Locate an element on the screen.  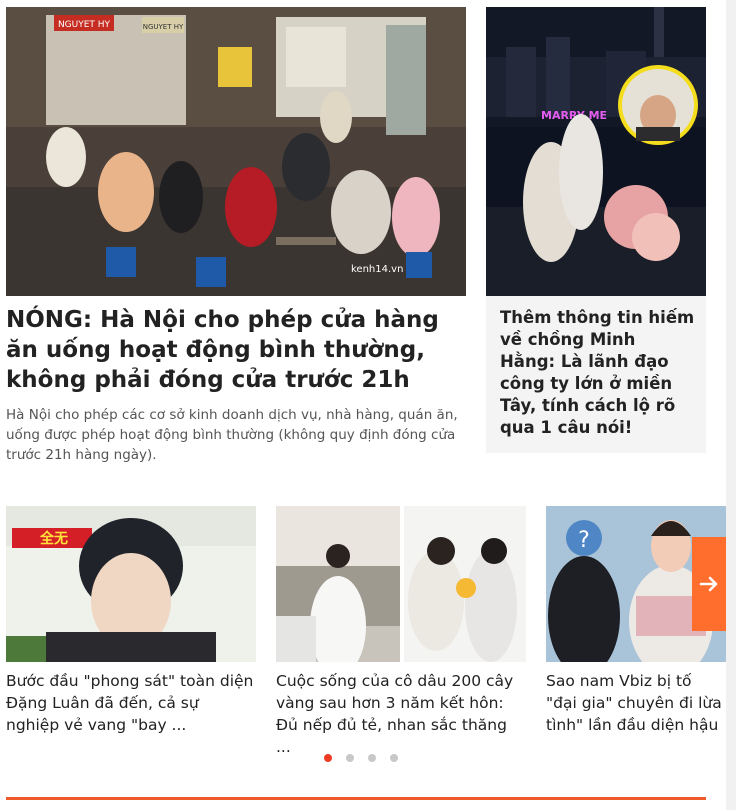
slider-pagination is located at coordinates (369, 760).